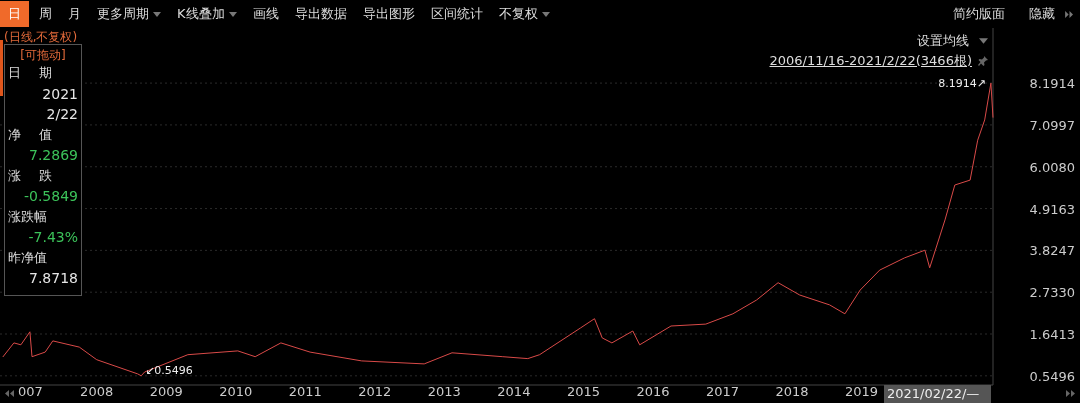 The height and width of the screenshot is (403, 1080). What do you see at coordinates (30, 134) in the screenshot?
I see `field-label: 净 值` at bounding box center [30, 134].